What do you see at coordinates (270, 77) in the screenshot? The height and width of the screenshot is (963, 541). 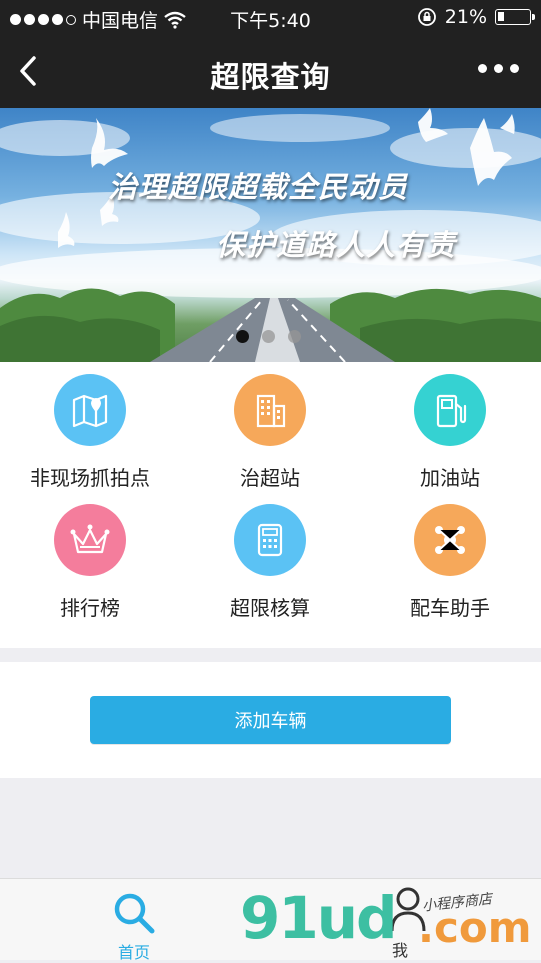 I see `page-title: 超限查询` at bounding box center [270, 77].